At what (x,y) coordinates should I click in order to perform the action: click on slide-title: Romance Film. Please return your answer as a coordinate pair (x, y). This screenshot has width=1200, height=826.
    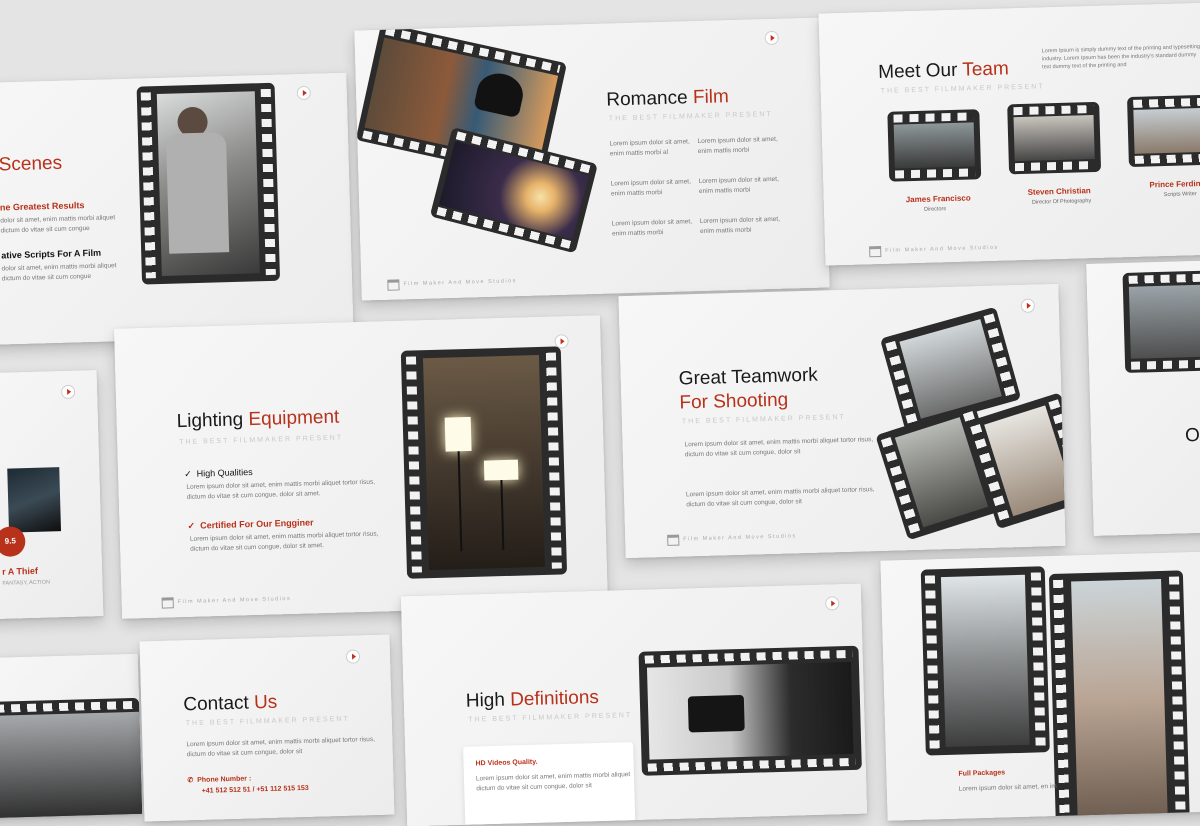
    Looking at the image, I should click on (668, 98).